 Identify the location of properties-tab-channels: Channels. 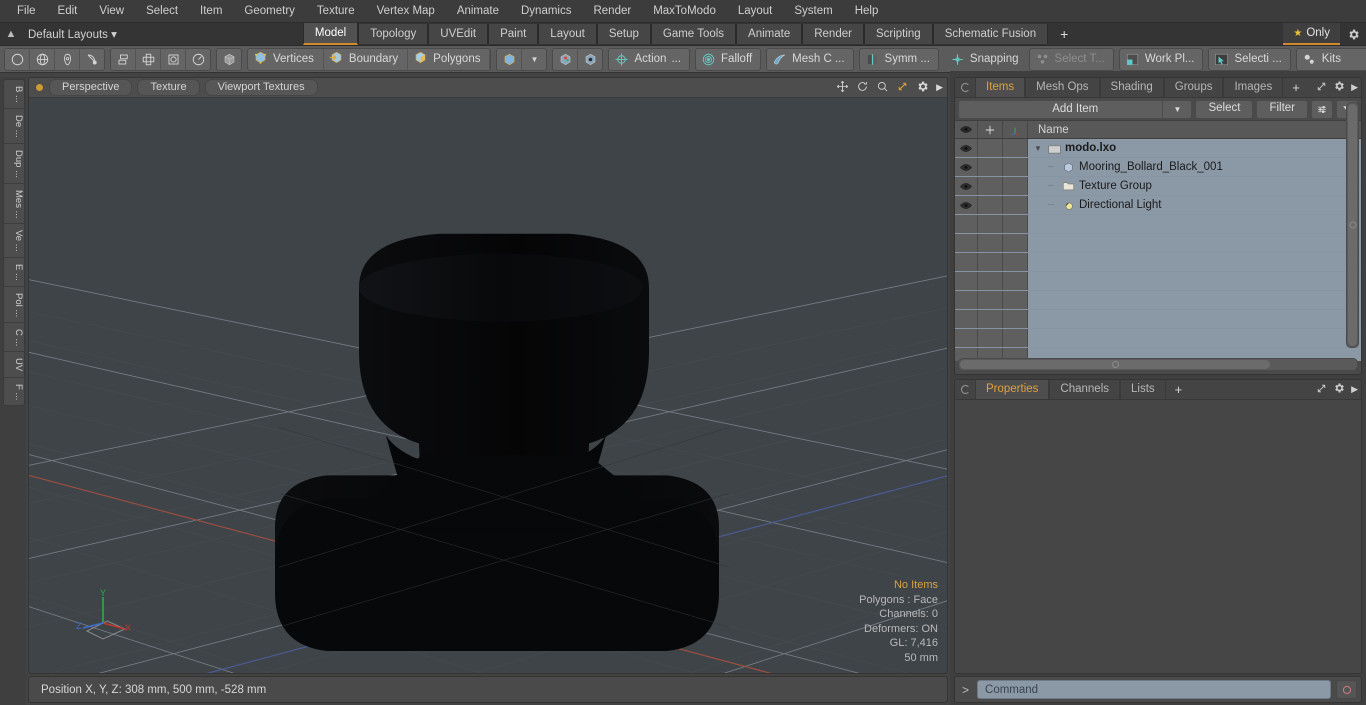
(1085, 389).